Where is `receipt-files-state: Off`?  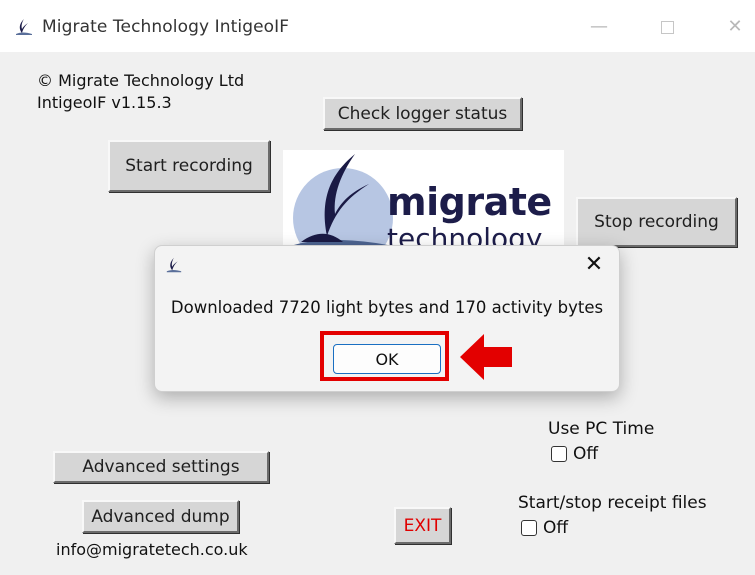 receipt-files-state: Off is located at coordinates (556, 528).